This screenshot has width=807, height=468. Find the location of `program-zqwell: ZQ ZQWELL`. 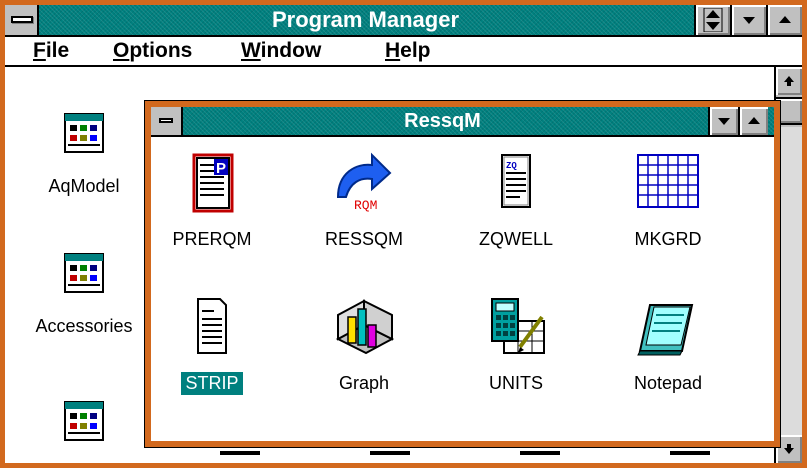

program-zqwell: ZQ ZQWELL is located at coordinates (516, 201).